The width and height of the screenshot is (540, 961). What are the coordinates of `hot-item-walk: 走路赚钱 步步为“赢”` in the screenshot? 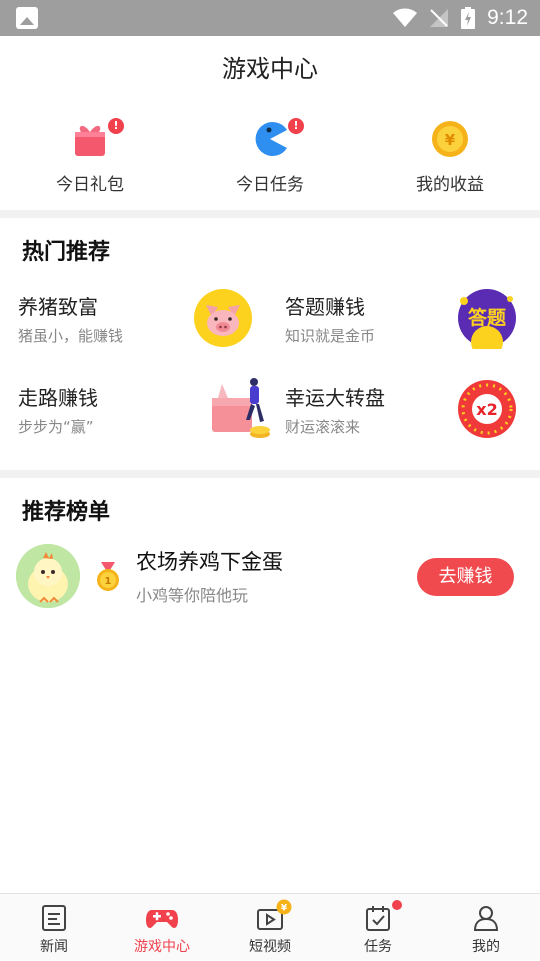 It's located at (144, 413).